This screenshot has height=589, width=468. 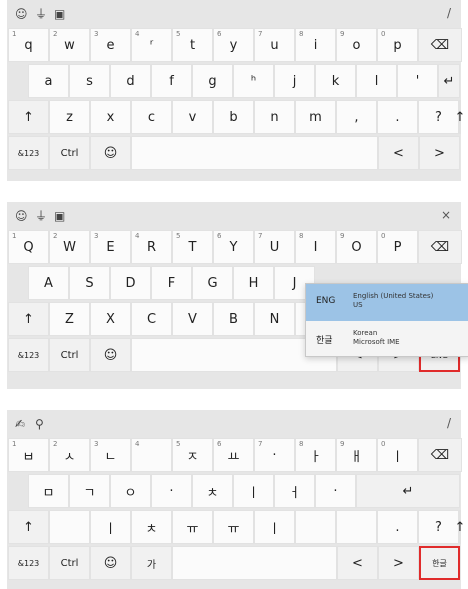 I want to click on key-?: ?, so click(x=438, y=527).